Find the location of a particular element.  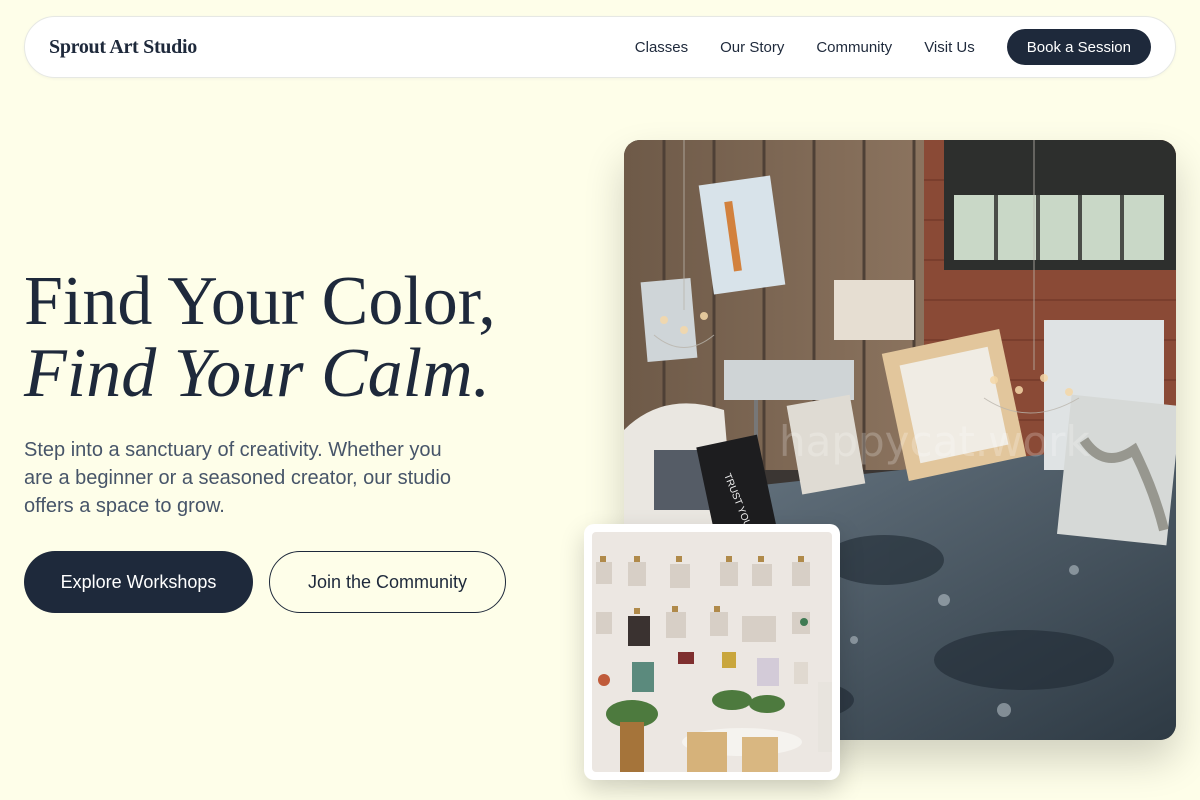

gallery-photo-illustration is located at coordinates (712, 652).